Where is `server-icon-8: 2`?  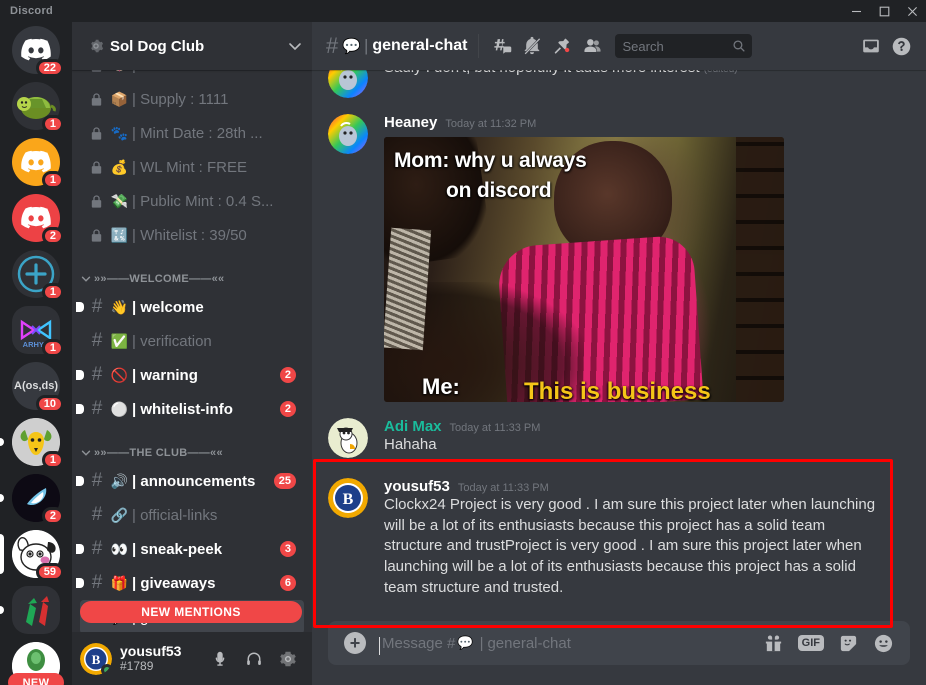
server-icon-8: 2 is located at coordinates (36, 498).